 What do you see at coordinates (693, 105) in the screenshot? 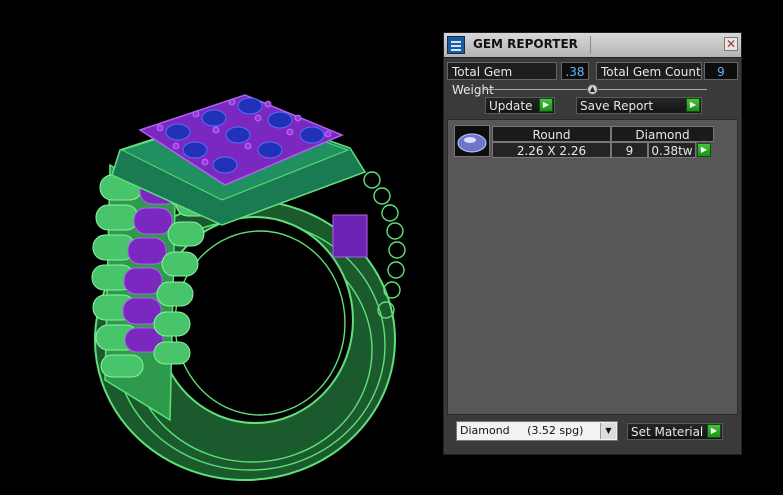
I see `save-report-play-icon: ▶` at bounding box center [693, 105].